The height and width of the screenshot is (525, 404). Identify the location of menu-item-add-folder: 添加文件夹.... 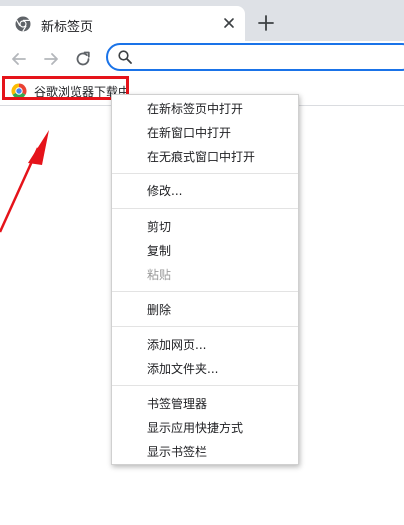
(205, 369).